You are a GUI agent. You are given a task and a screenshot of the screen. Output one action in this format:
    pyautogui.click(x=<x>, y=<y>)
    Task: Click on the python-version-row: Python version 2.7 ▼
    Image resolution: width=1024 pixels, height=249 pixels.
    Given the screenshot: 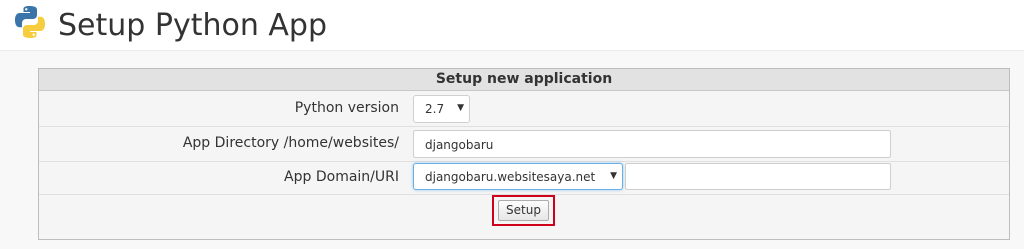 What is the action you would take?
    pyautogui.click(x=524, y=109)
    